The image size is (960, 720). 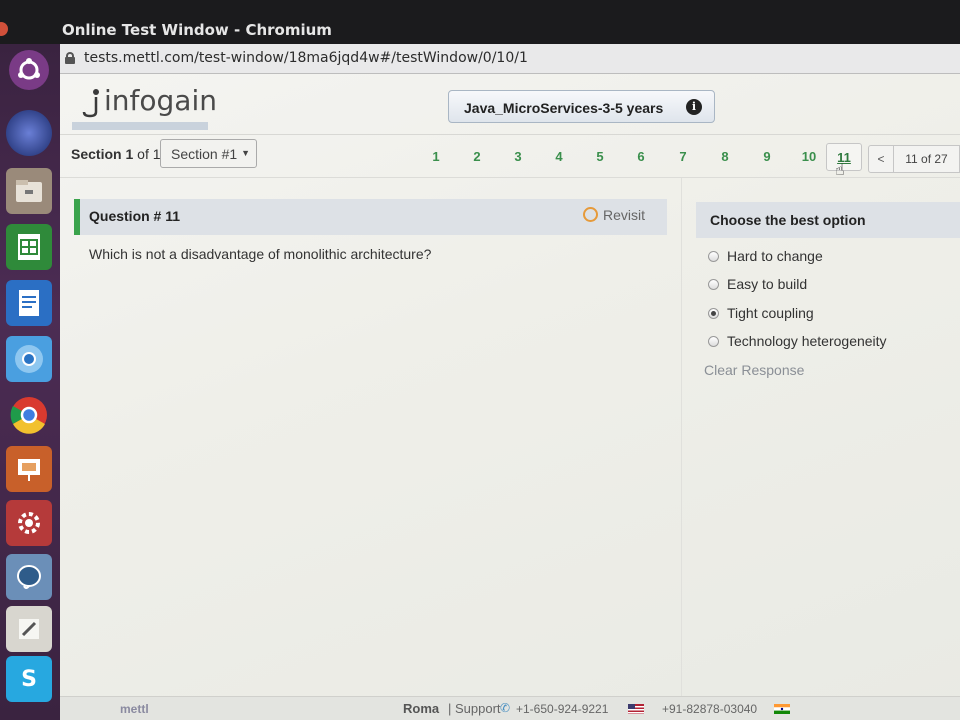 I want to click on section-indicator: Section 1 of 1, so click(x=116, y=154).